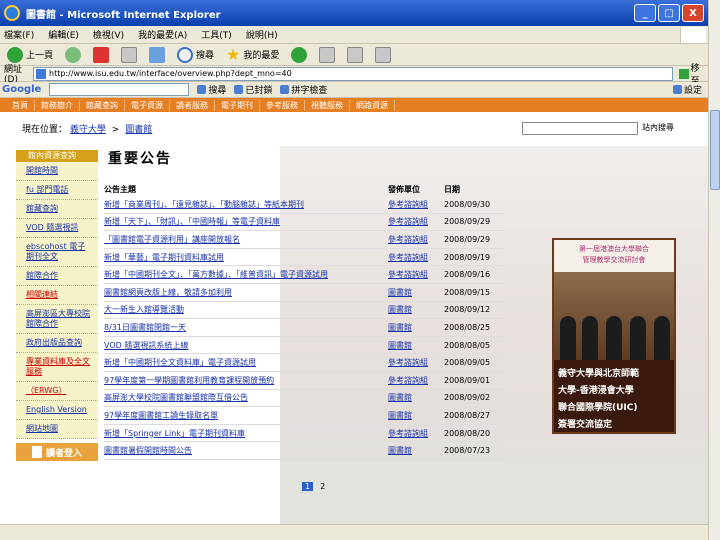  I want to click on stop-button, so click(101, 55).